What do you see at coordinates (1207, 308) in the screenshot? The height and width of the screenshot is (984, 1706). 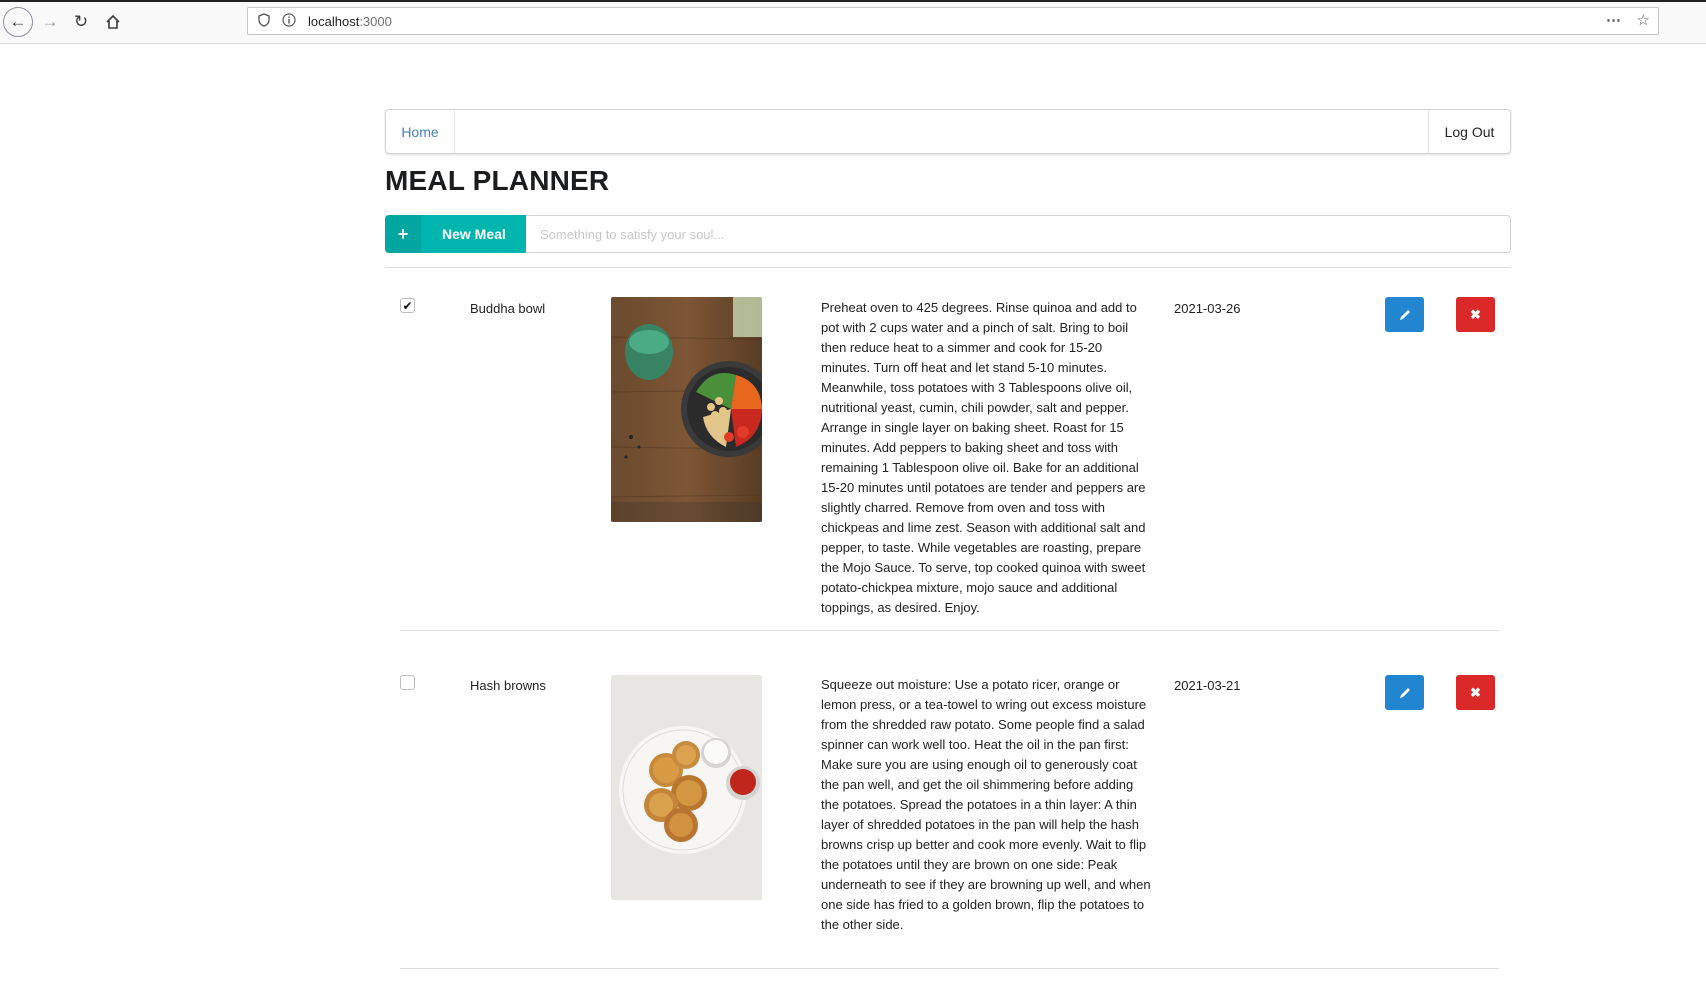 I see `meal-date: 2021-03-26` at bounding box center [1207, 308].